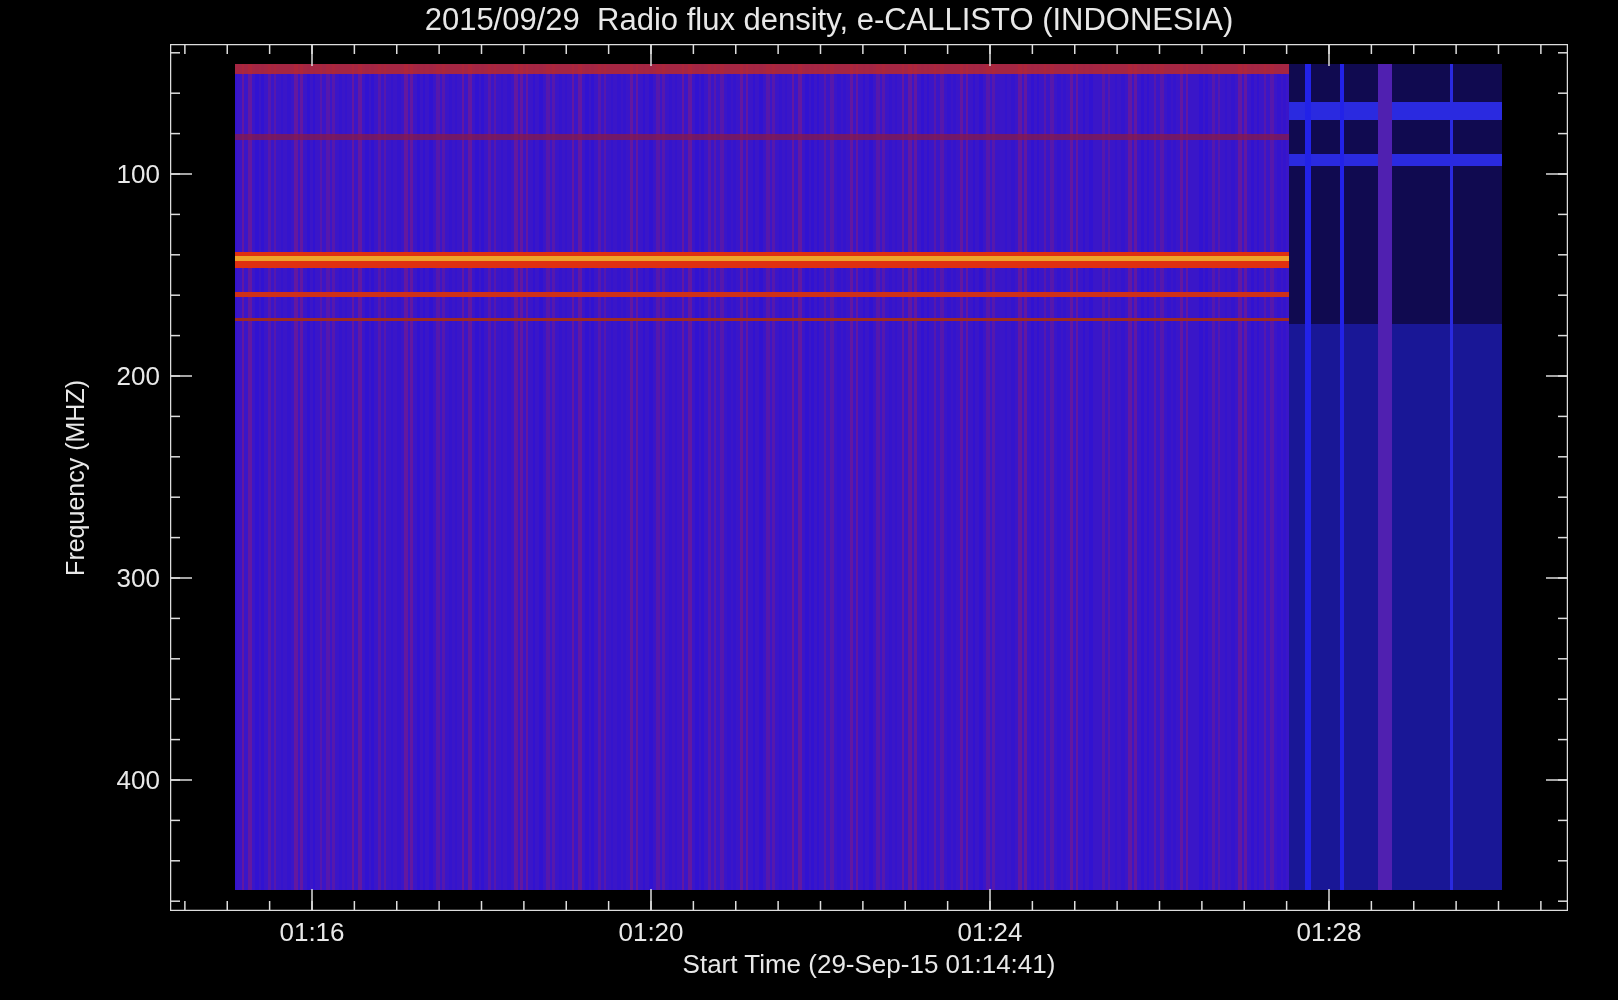  I want to click on y-tick-label: 300, so click(138, 578).